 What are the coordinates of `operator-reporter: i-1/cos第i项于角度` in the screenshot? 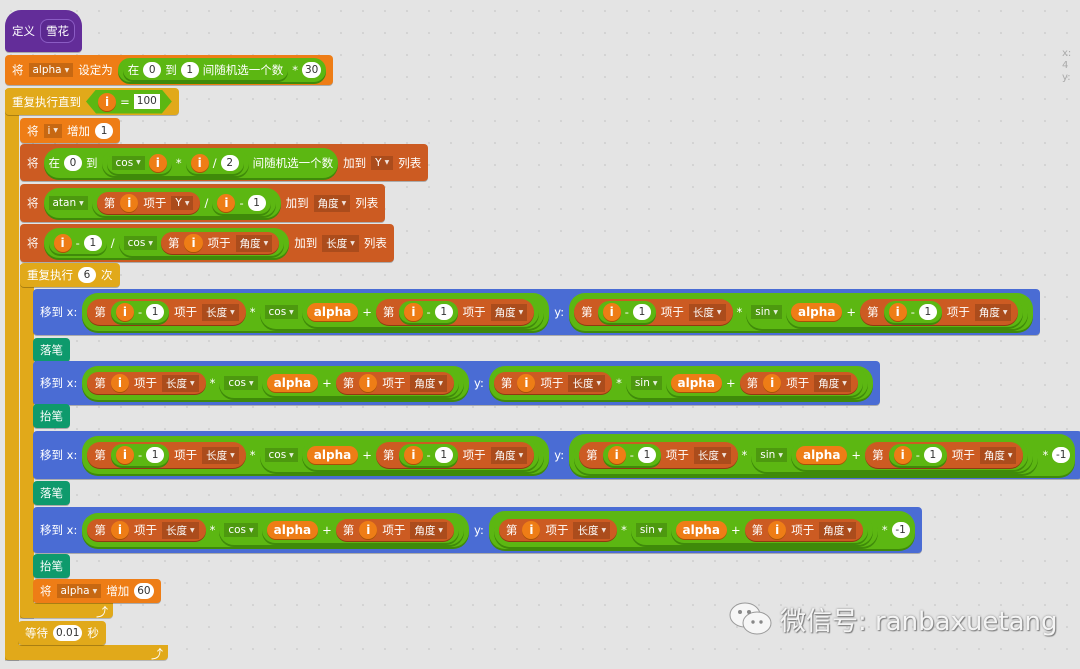 It's located at (166, 243).